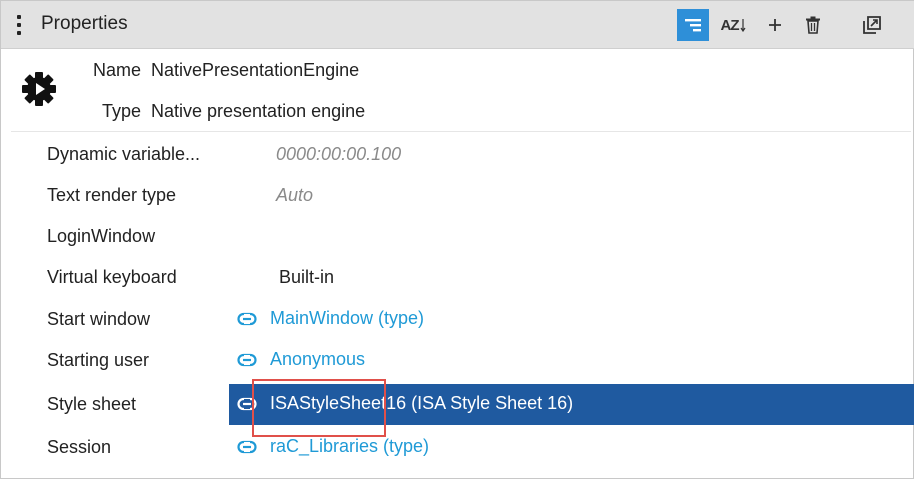 The width and height of the screenshot is (914, 479). I want to click on header-divider, so click(461, 131).